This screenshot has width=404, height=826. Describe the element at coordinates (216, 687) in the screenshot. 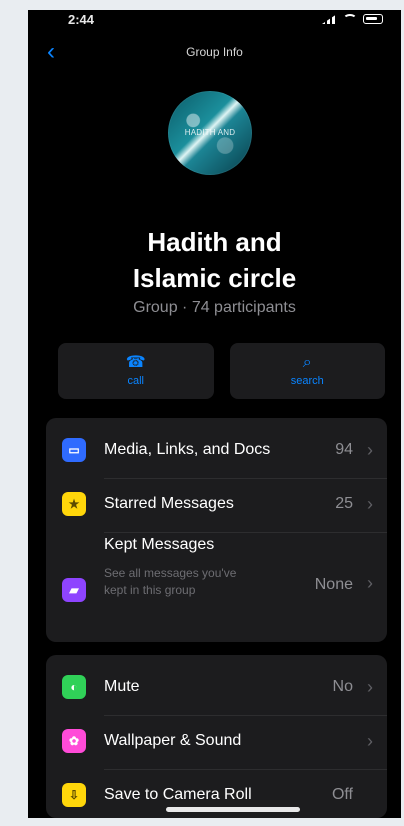

I see `mute-row: ◐ Mute No ›` at that location.